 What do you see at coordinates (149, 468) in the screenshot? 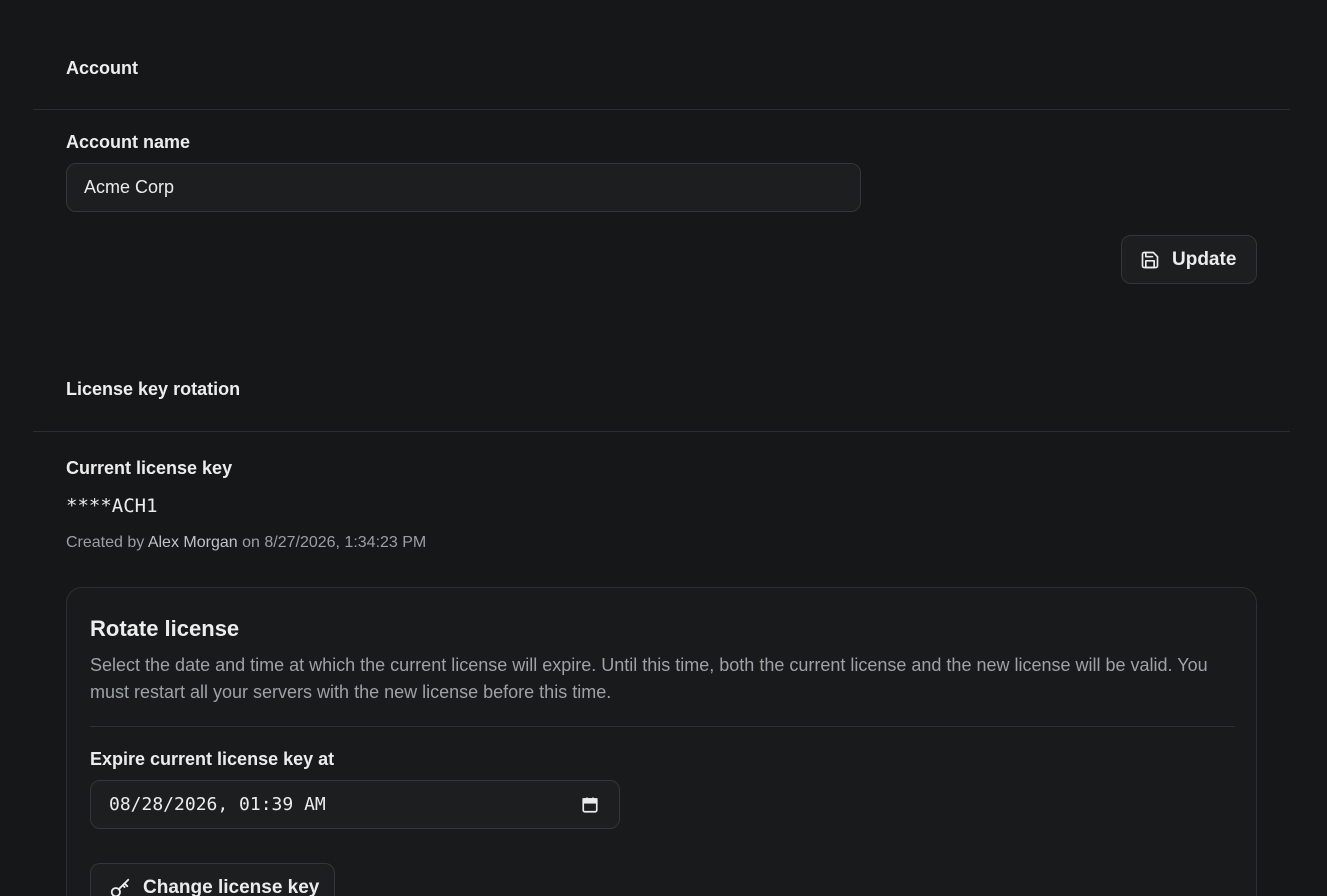
I see `current-license-label: Current license key` at bounding box center [149, 468].